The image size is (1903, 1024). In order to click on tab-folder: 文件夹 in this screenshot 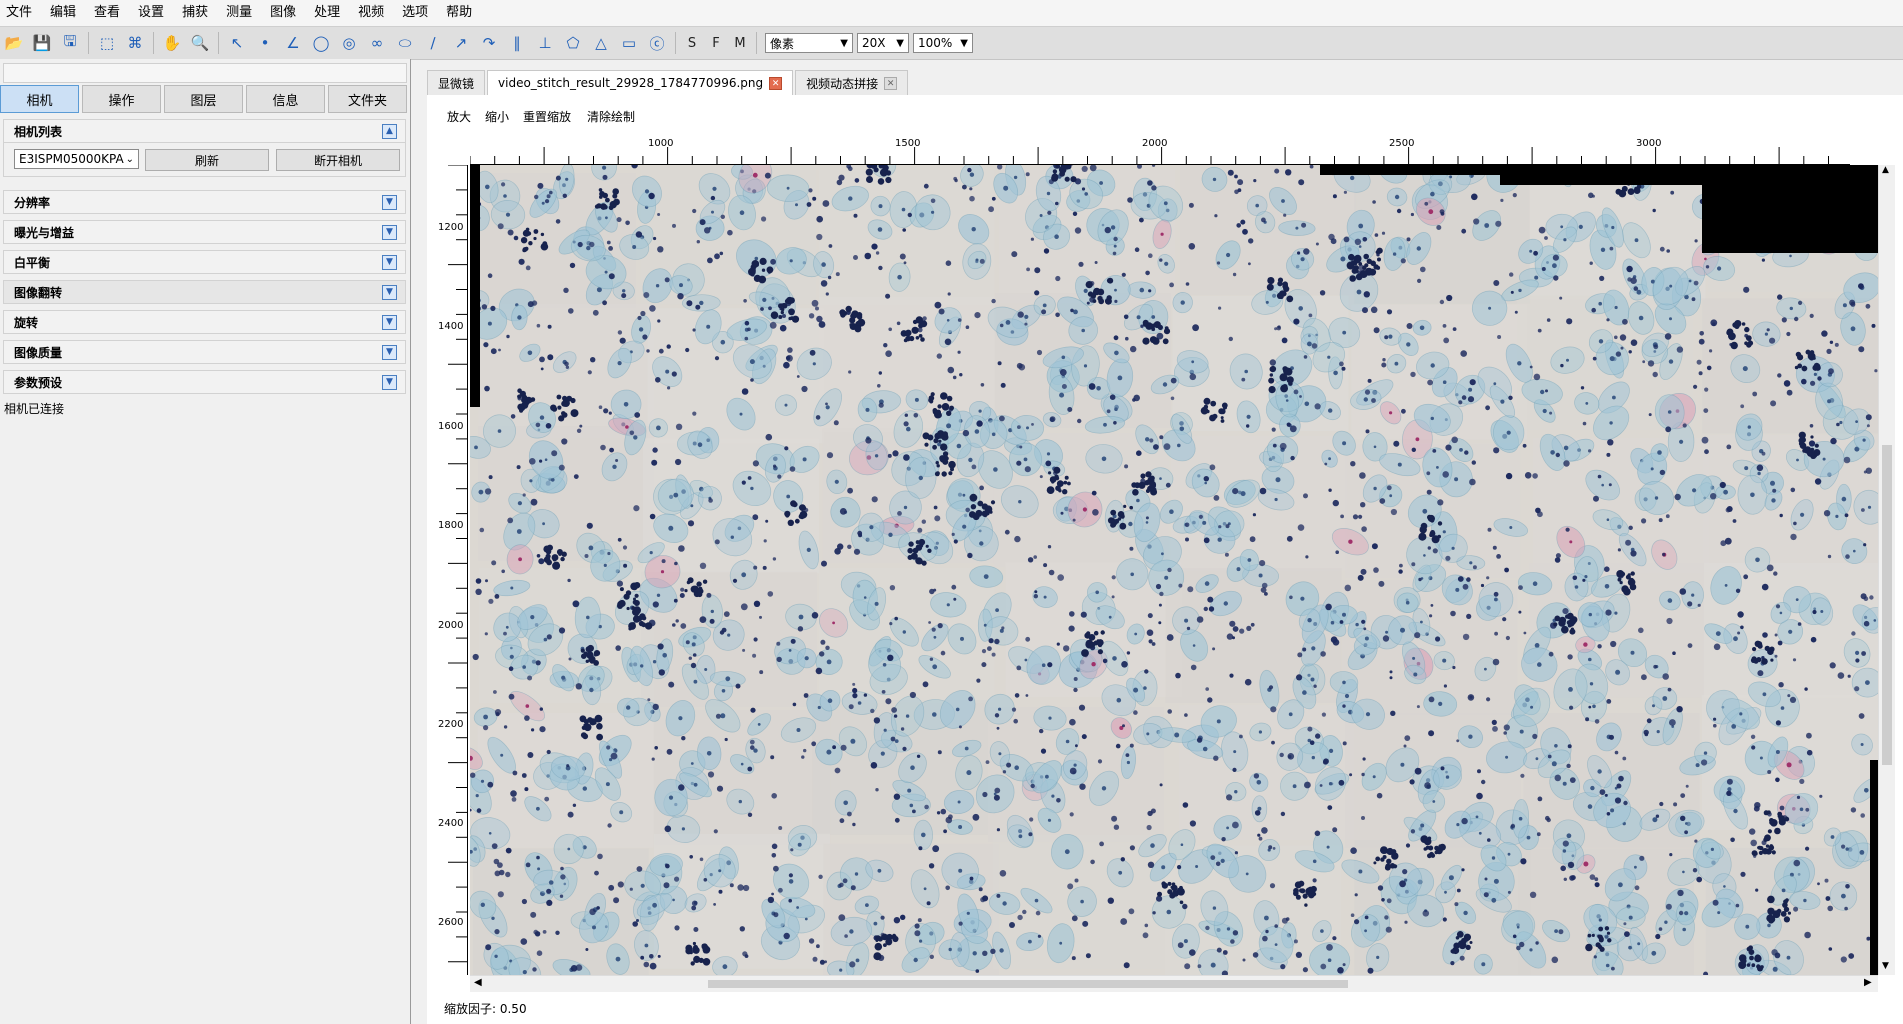, I will do `click(367, 99)`.